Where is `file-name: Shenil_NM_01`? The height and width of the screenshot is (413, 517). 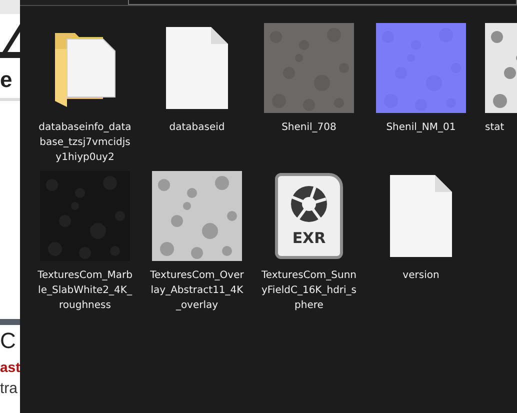 file-name: Shenil_NM_01 is located at coordinates (421, 127).